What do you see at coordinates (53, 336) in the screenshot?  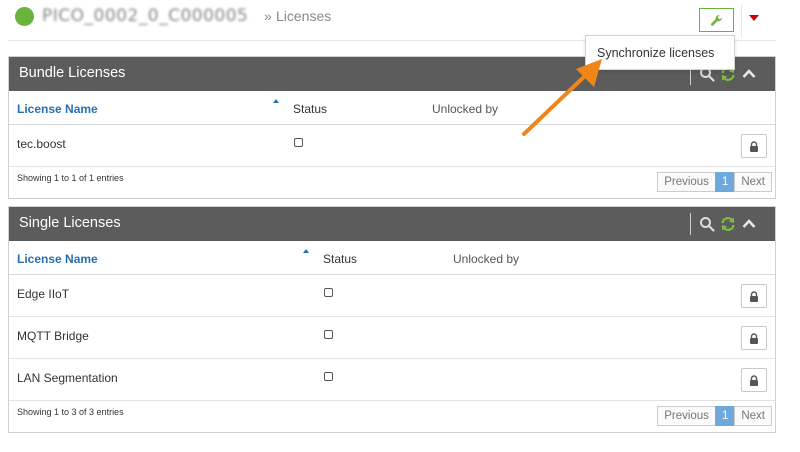 I see `license-name: MQTT Bridge` at bounding box center [53, 336].